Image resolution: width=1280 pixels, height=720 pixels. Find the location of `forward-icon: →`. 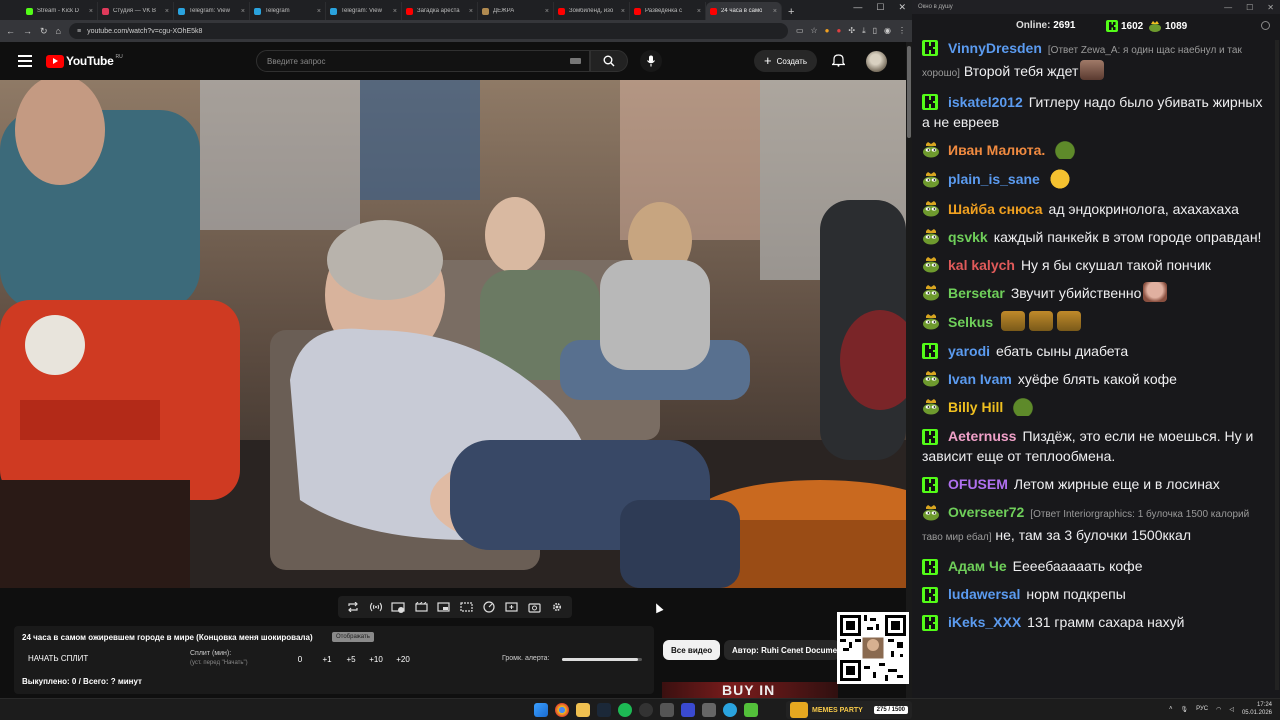

forward-icon: → is located at coordinates (27, 31).